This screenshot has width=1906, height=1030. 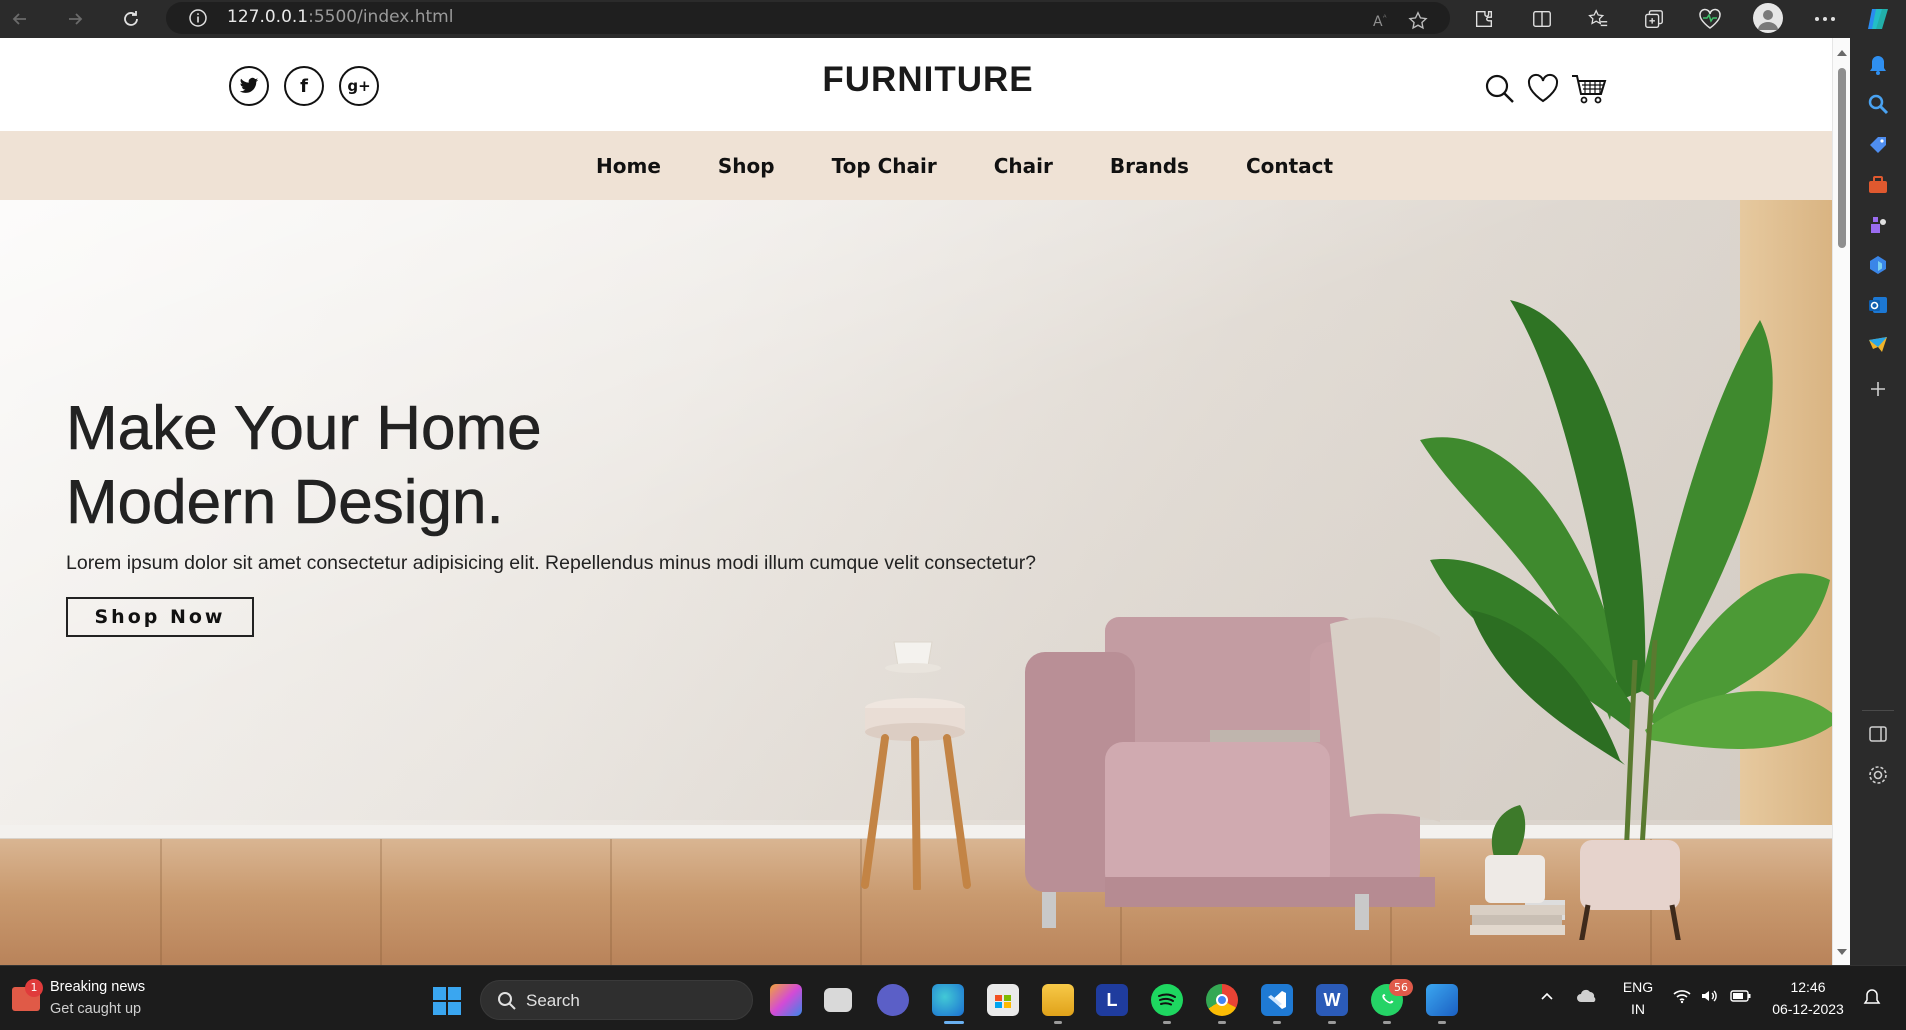 What do you see at coordinates (447, 1001) in the screenshot?
I see `windows-start-icon` at bounding box center [447, 1001].